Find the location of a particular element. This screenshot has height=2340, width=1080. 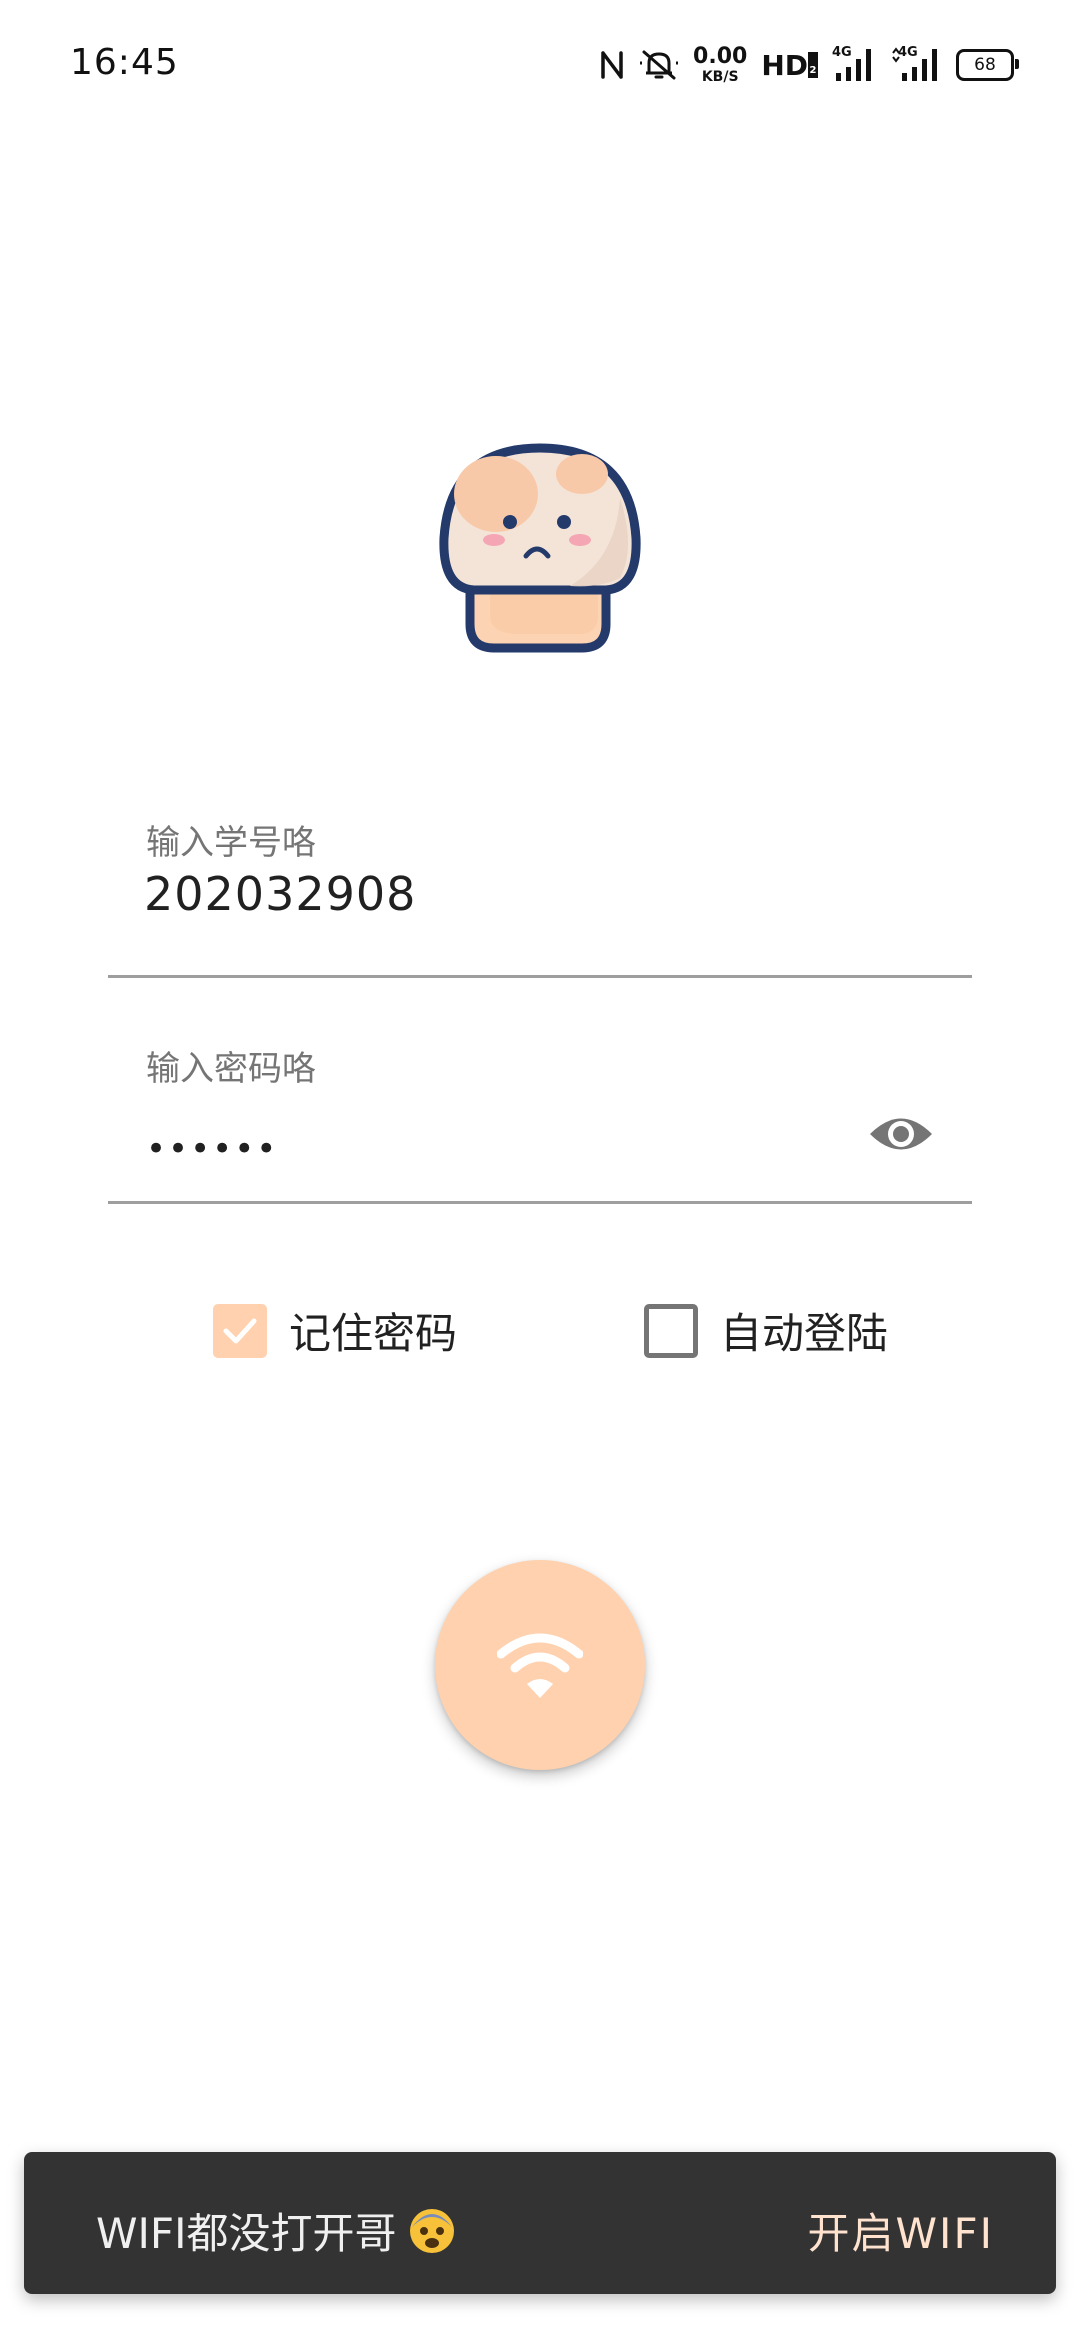

status-bar: 16:45 0.00 KB/S HD 2 4G 4G 68 is located at coordinates (540, 65).